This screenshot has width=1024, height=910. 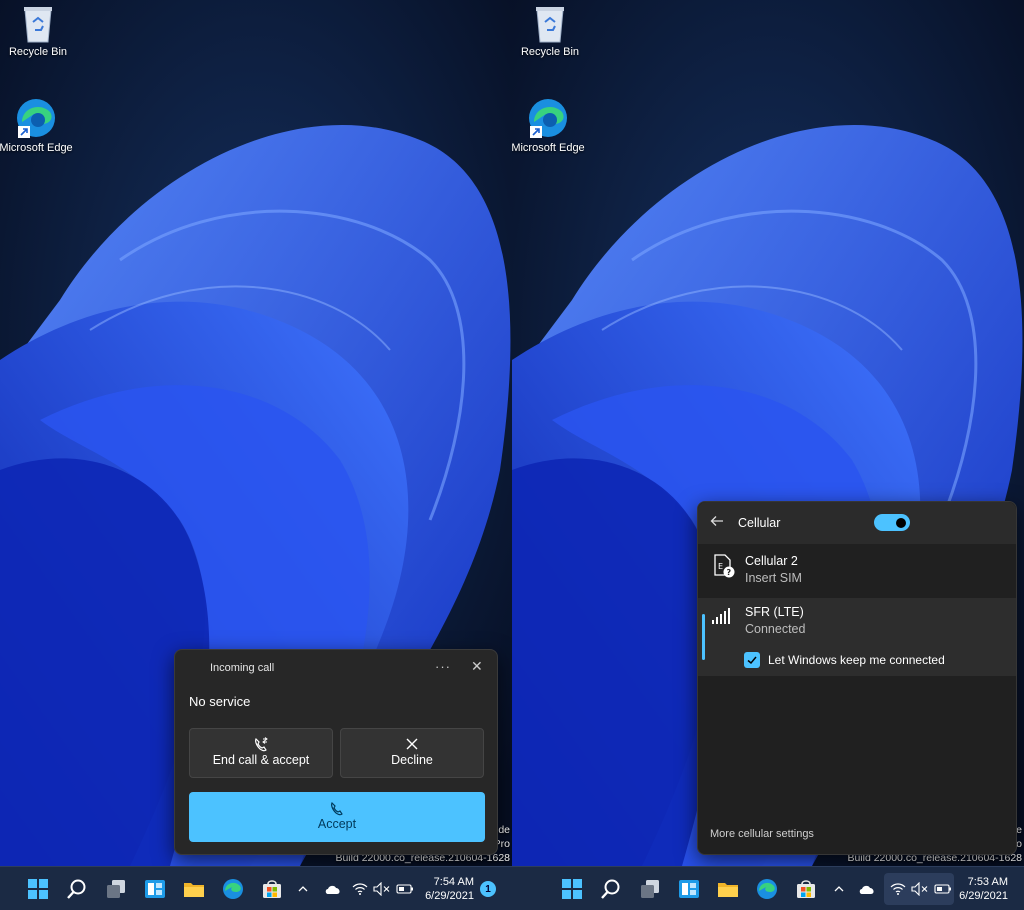 What do you see at coordinates (892, 522) in the screenshot?
I see `cellular-toggle` at bounding box center [892, 522].